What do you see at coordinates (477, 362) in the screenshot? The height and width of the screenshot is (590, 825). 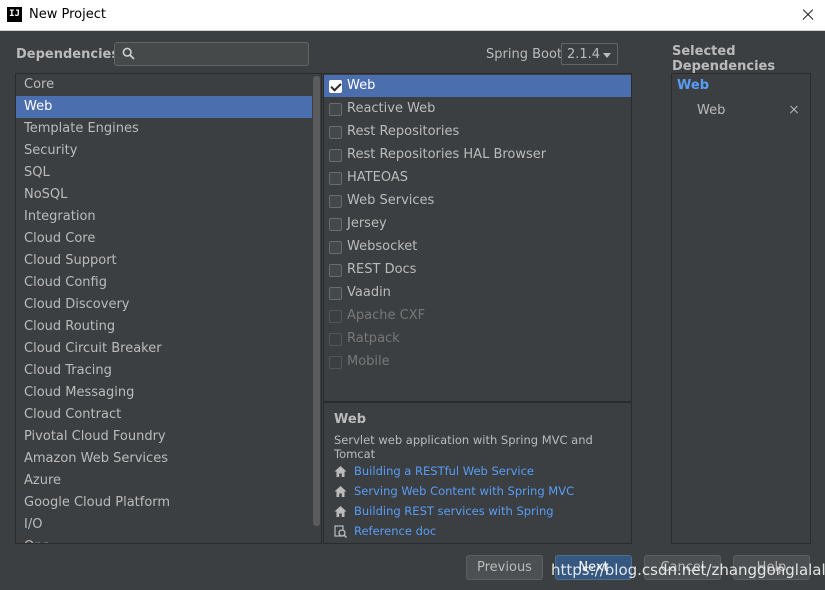 I see `dependency-item: Mobile` at bounding box center [477, 362].